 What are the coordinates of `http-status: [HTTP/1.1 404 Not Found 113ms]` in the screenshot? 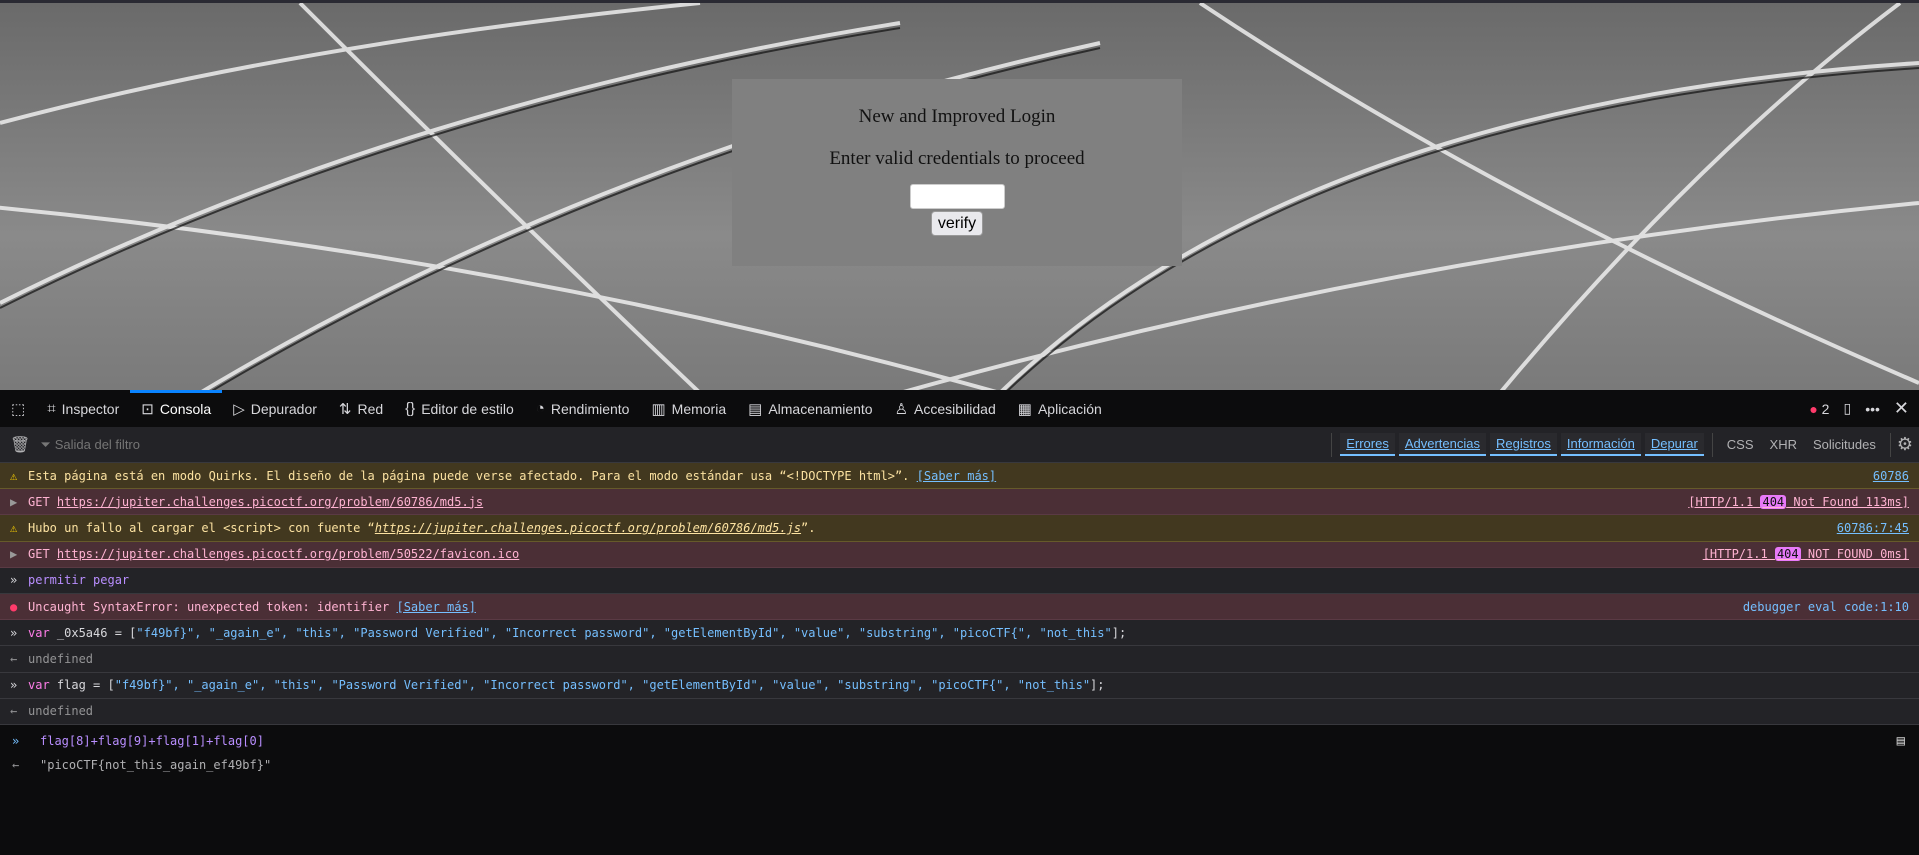 It's located at (1798, 501).